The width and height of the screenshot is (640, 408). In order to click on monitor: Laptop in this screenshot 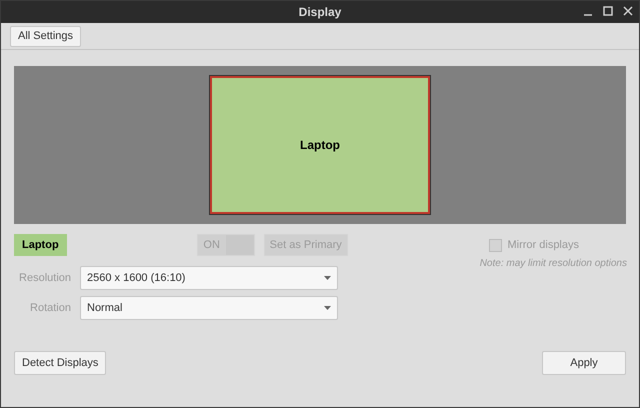, I will do `click(320, 145)`.